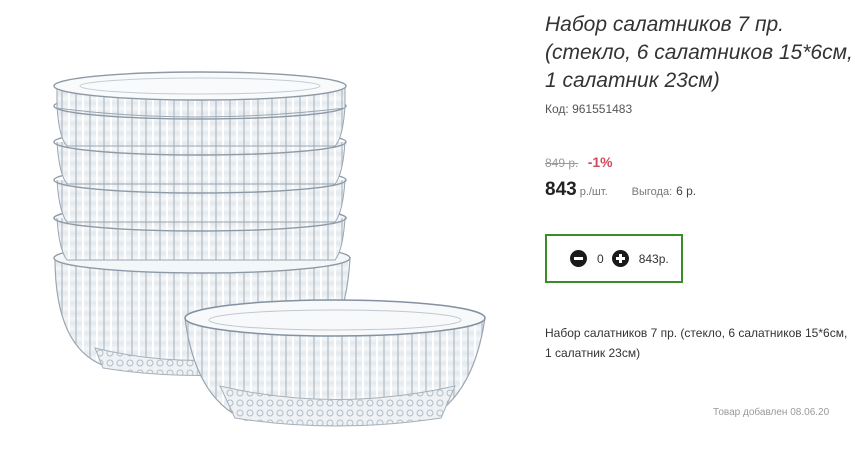 The width and height of the screenshot is (857, 451). Describe the element at coordinates (335, 363) in the screenshot. I see `front-bowl` at that location.